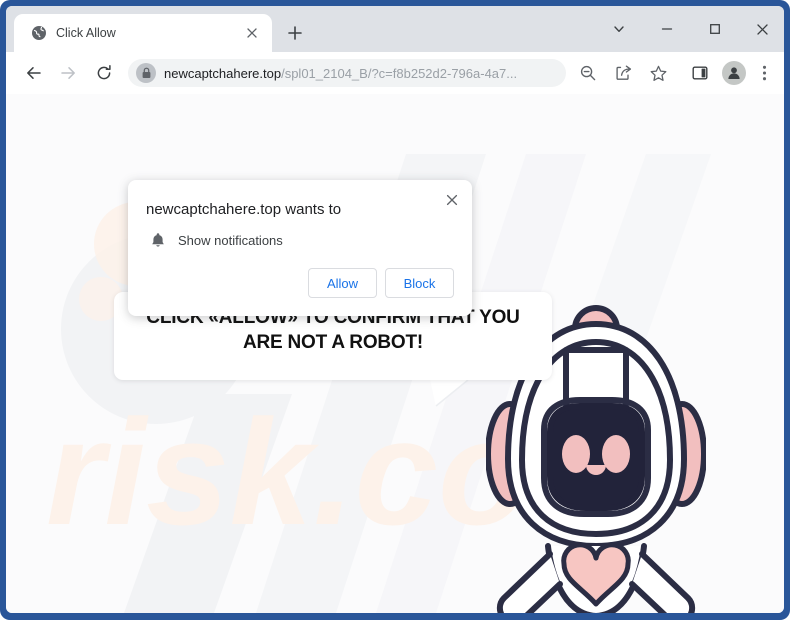  What do you see at coordinates (223, 73) in the screenshot?
I see `address-host: newcaptchahere.top` at bounding box center [223, 73].